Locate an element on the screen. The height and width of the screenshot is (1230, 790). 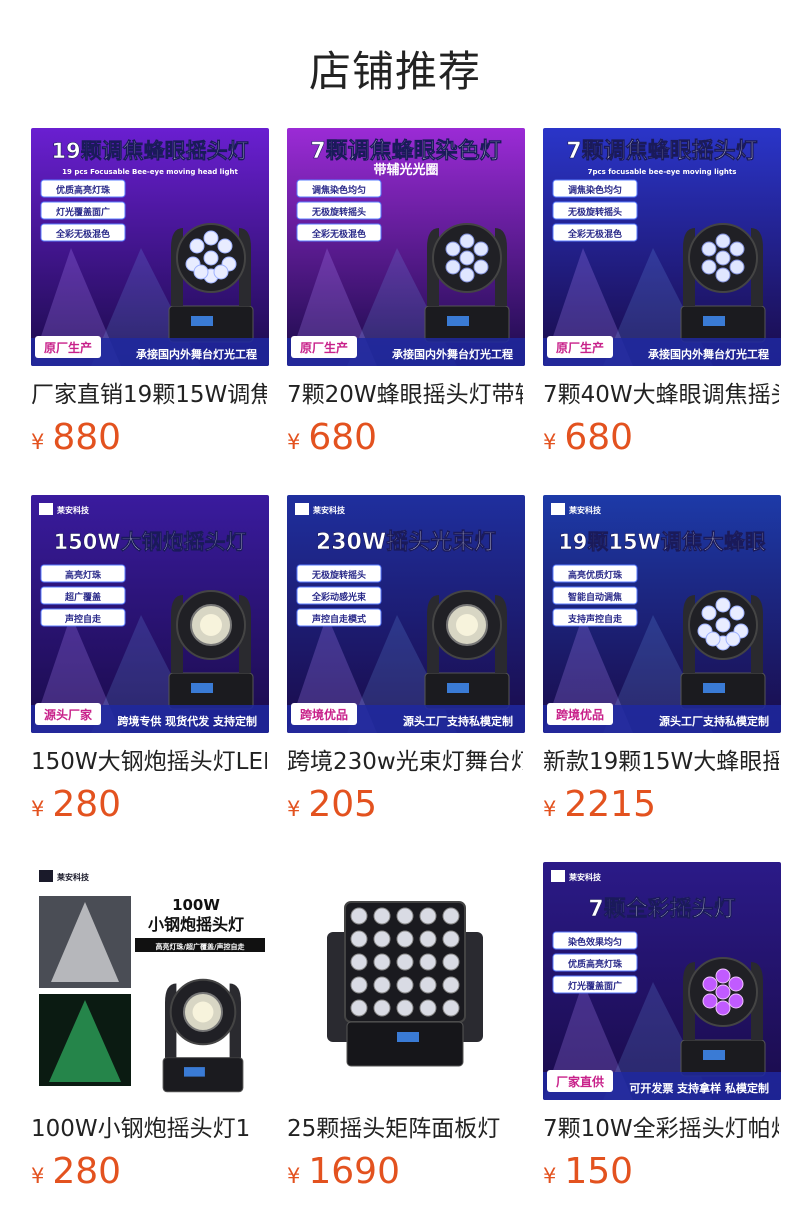
price-value: 150 is located at coordinates (599, 1171).